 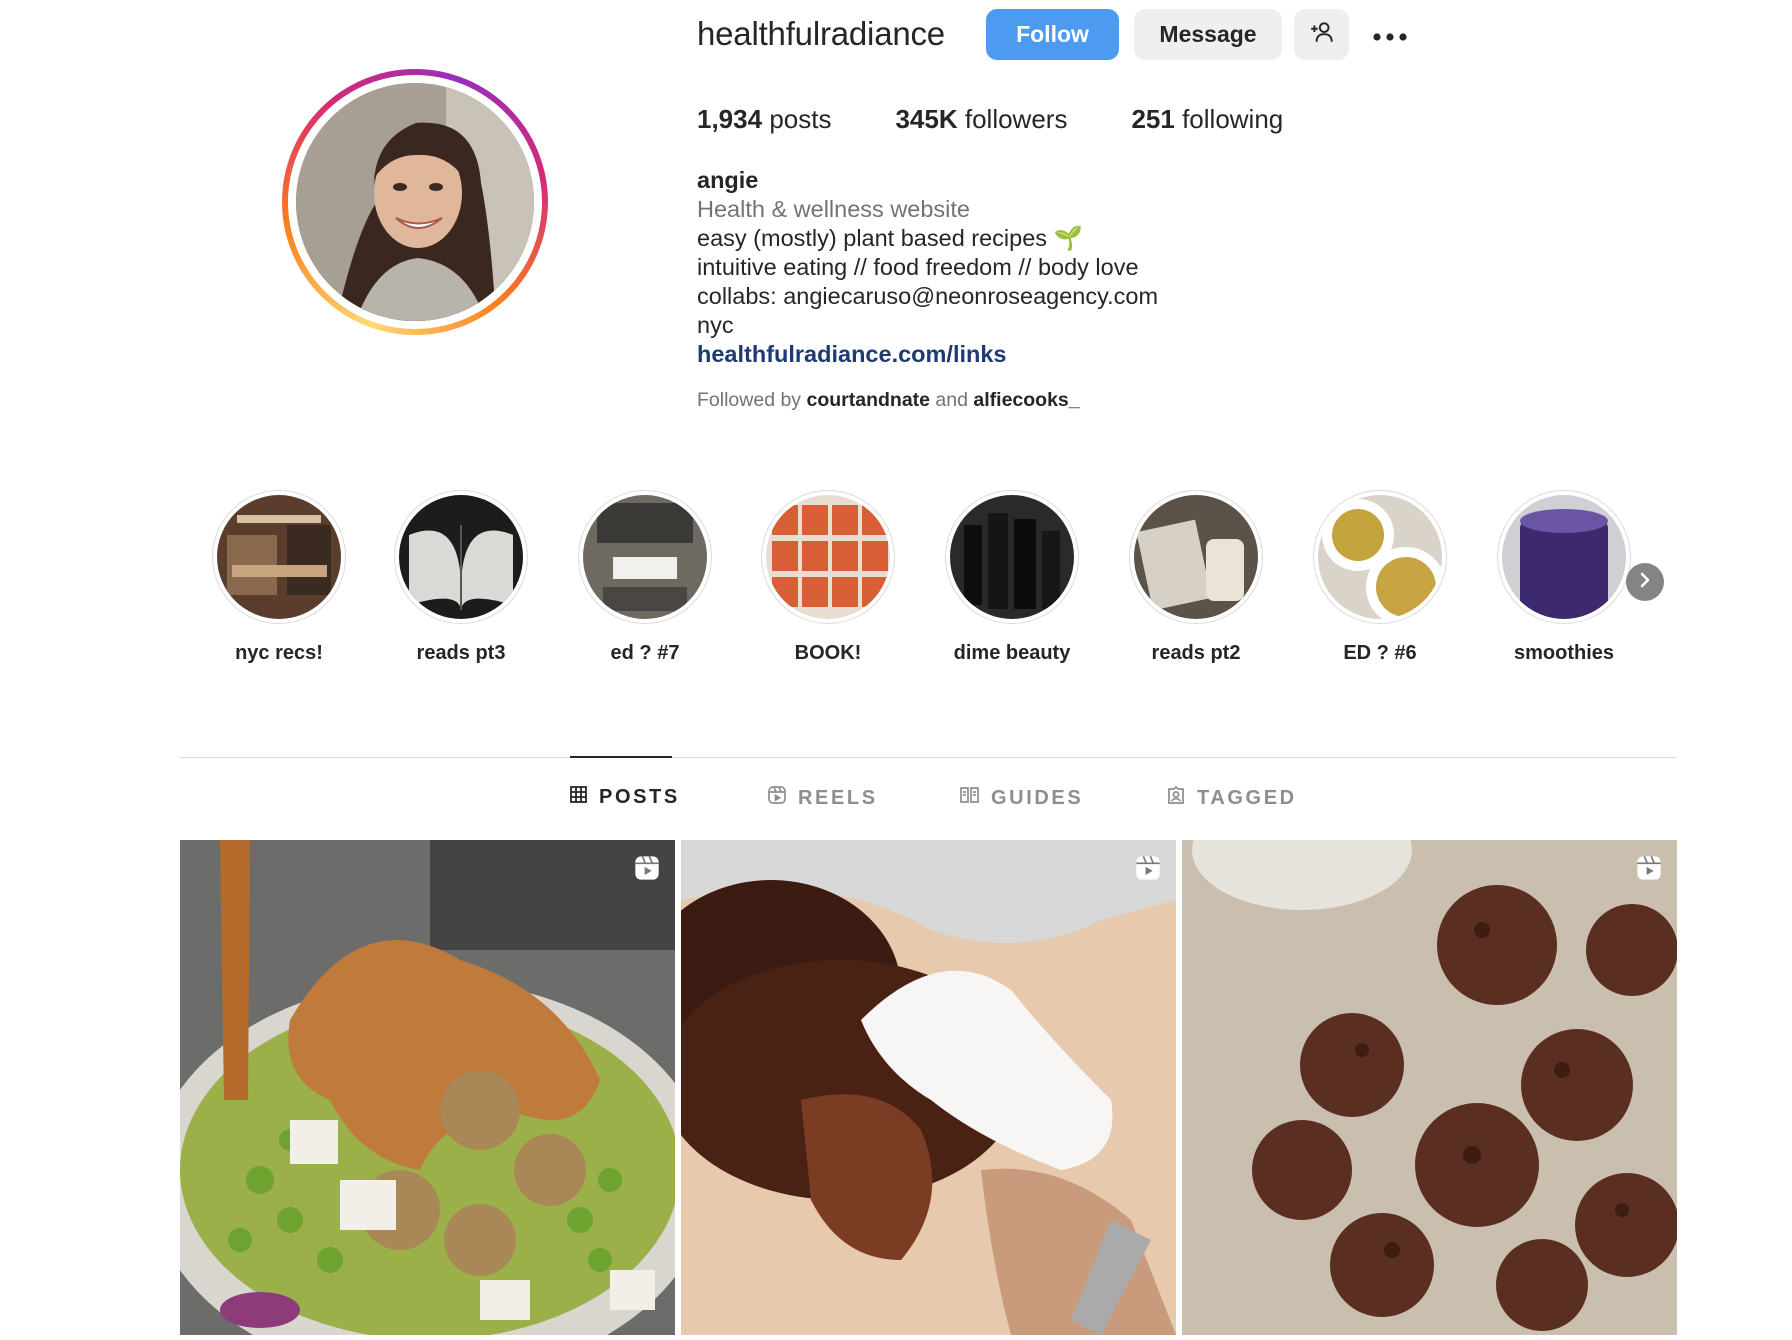 What do you see at coordinates (1182, 797) in the screenshot?
I see `tagged-icon` at bounding box center [1182, 797].